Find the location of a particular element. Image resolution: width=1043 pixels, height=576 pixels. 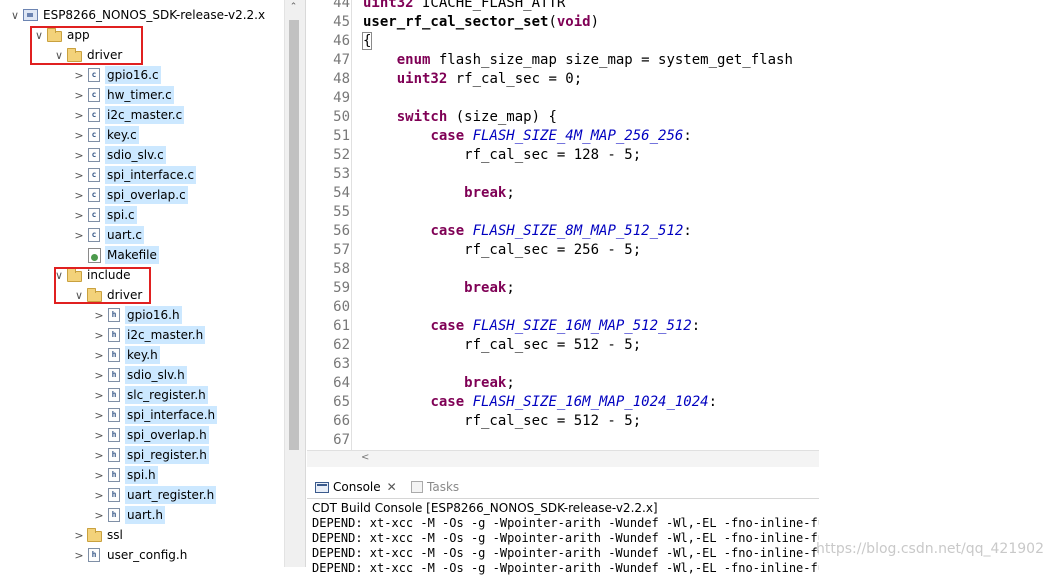

line-number: 51 is located at coordinates (341, 136).